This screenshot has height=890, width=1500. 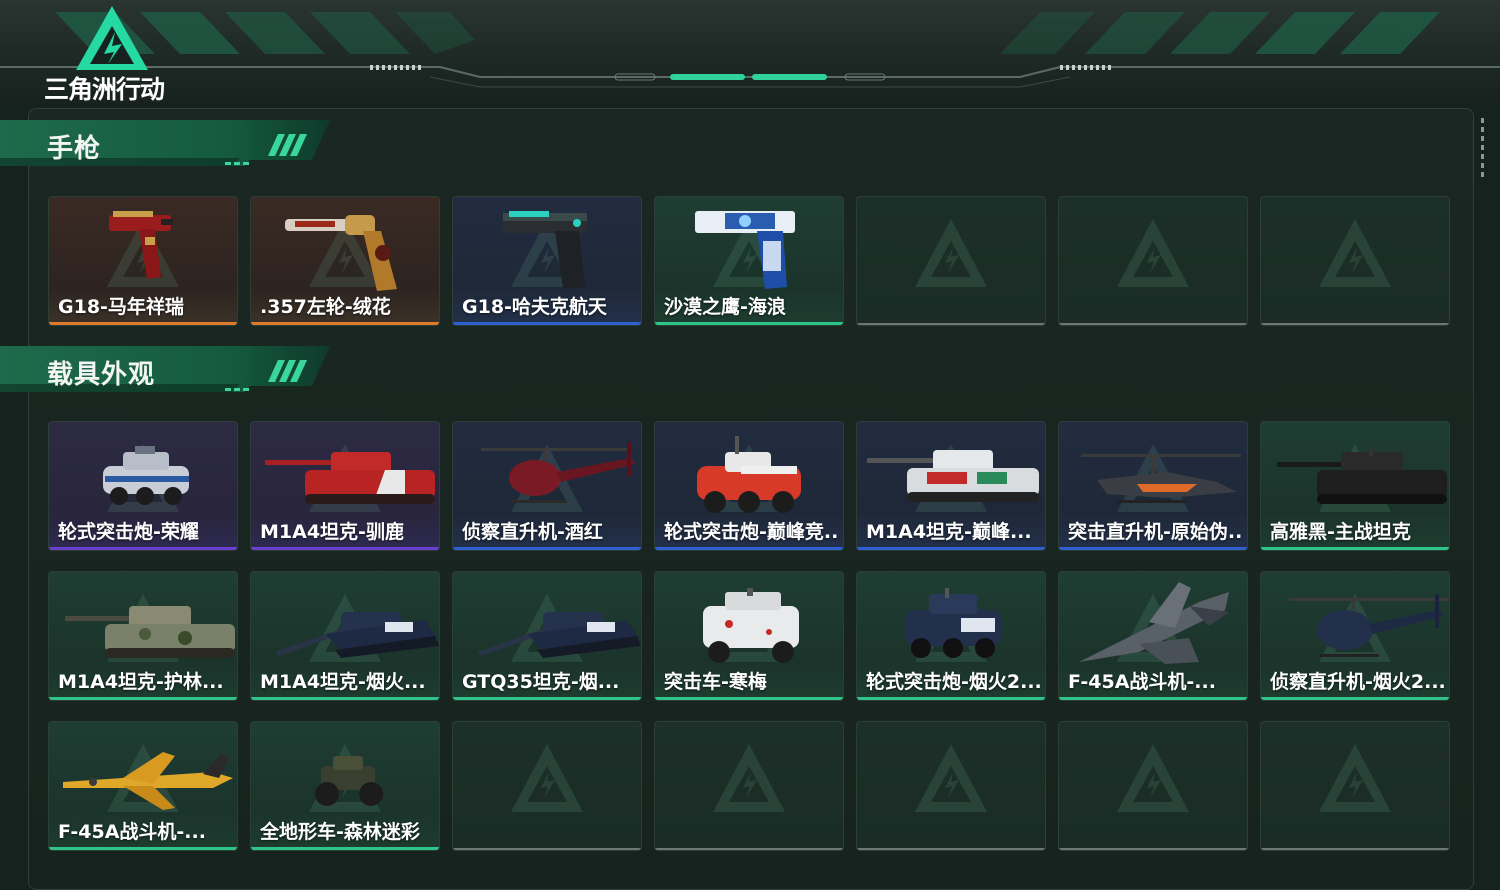 I want to click on item-card: M1A4坦克-驯鹿, so click(x=345, y=486).